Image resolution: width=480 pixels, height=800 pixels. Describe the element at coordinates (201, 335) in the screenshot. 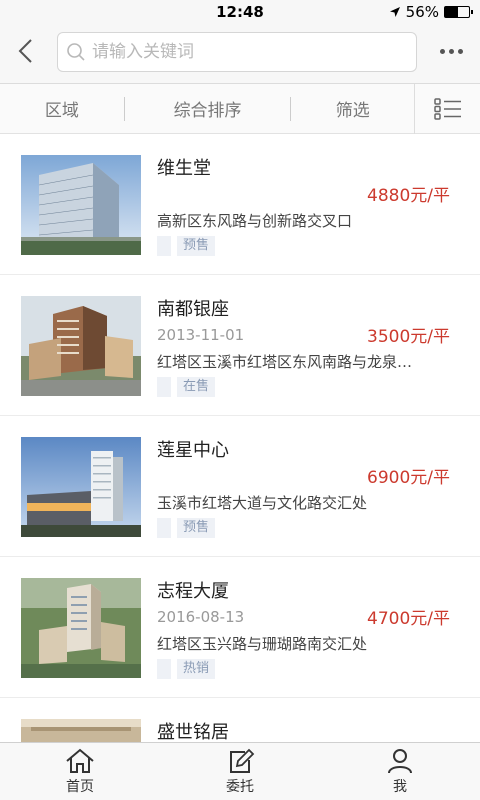

I see `listing-date: 2013-11-01` at that location.